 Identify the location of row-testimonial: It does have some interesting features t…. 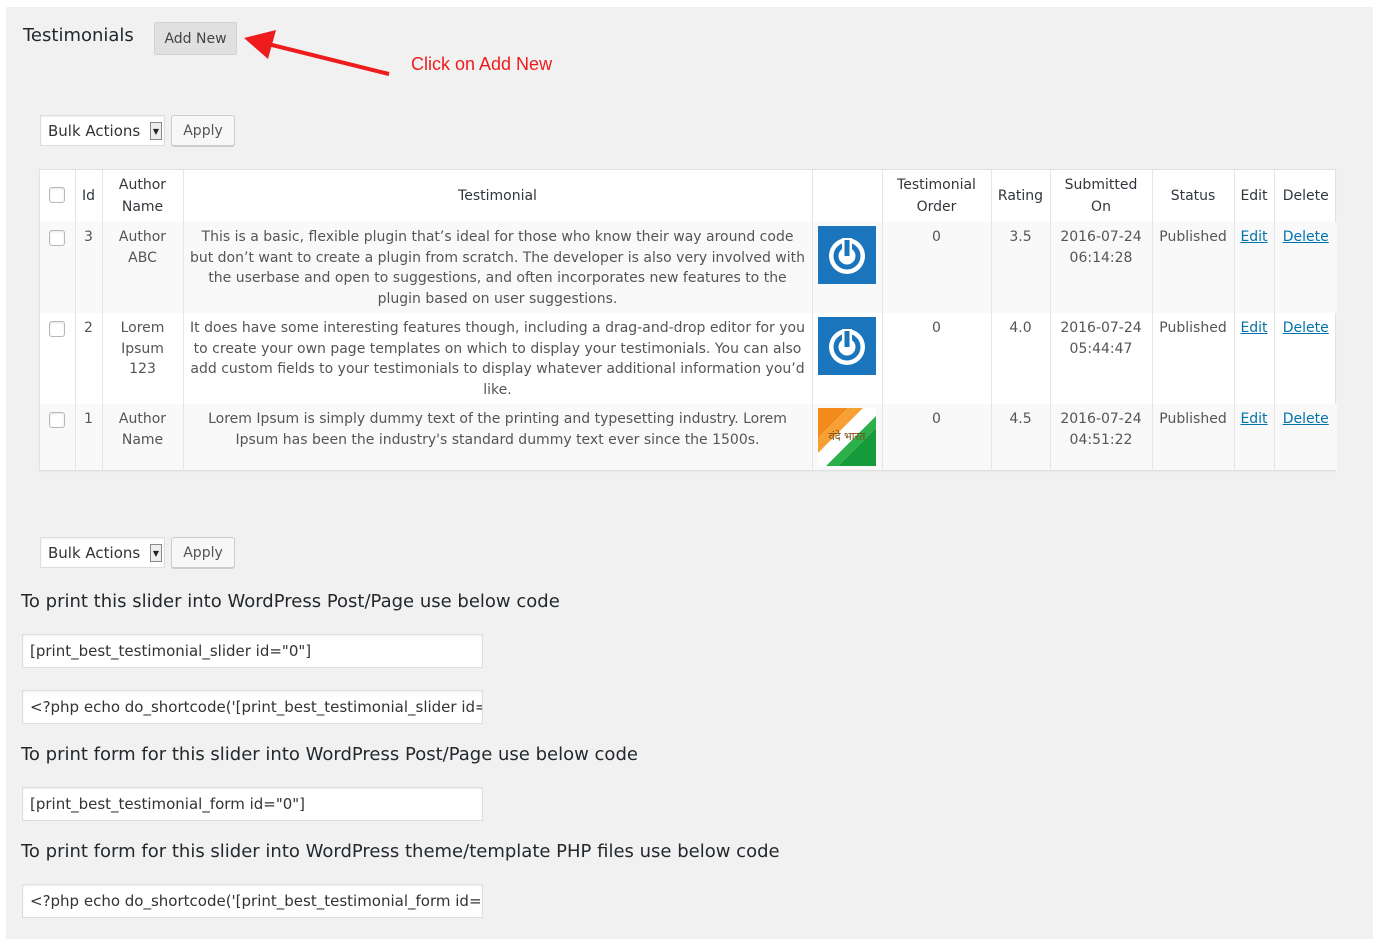
(498, 358).